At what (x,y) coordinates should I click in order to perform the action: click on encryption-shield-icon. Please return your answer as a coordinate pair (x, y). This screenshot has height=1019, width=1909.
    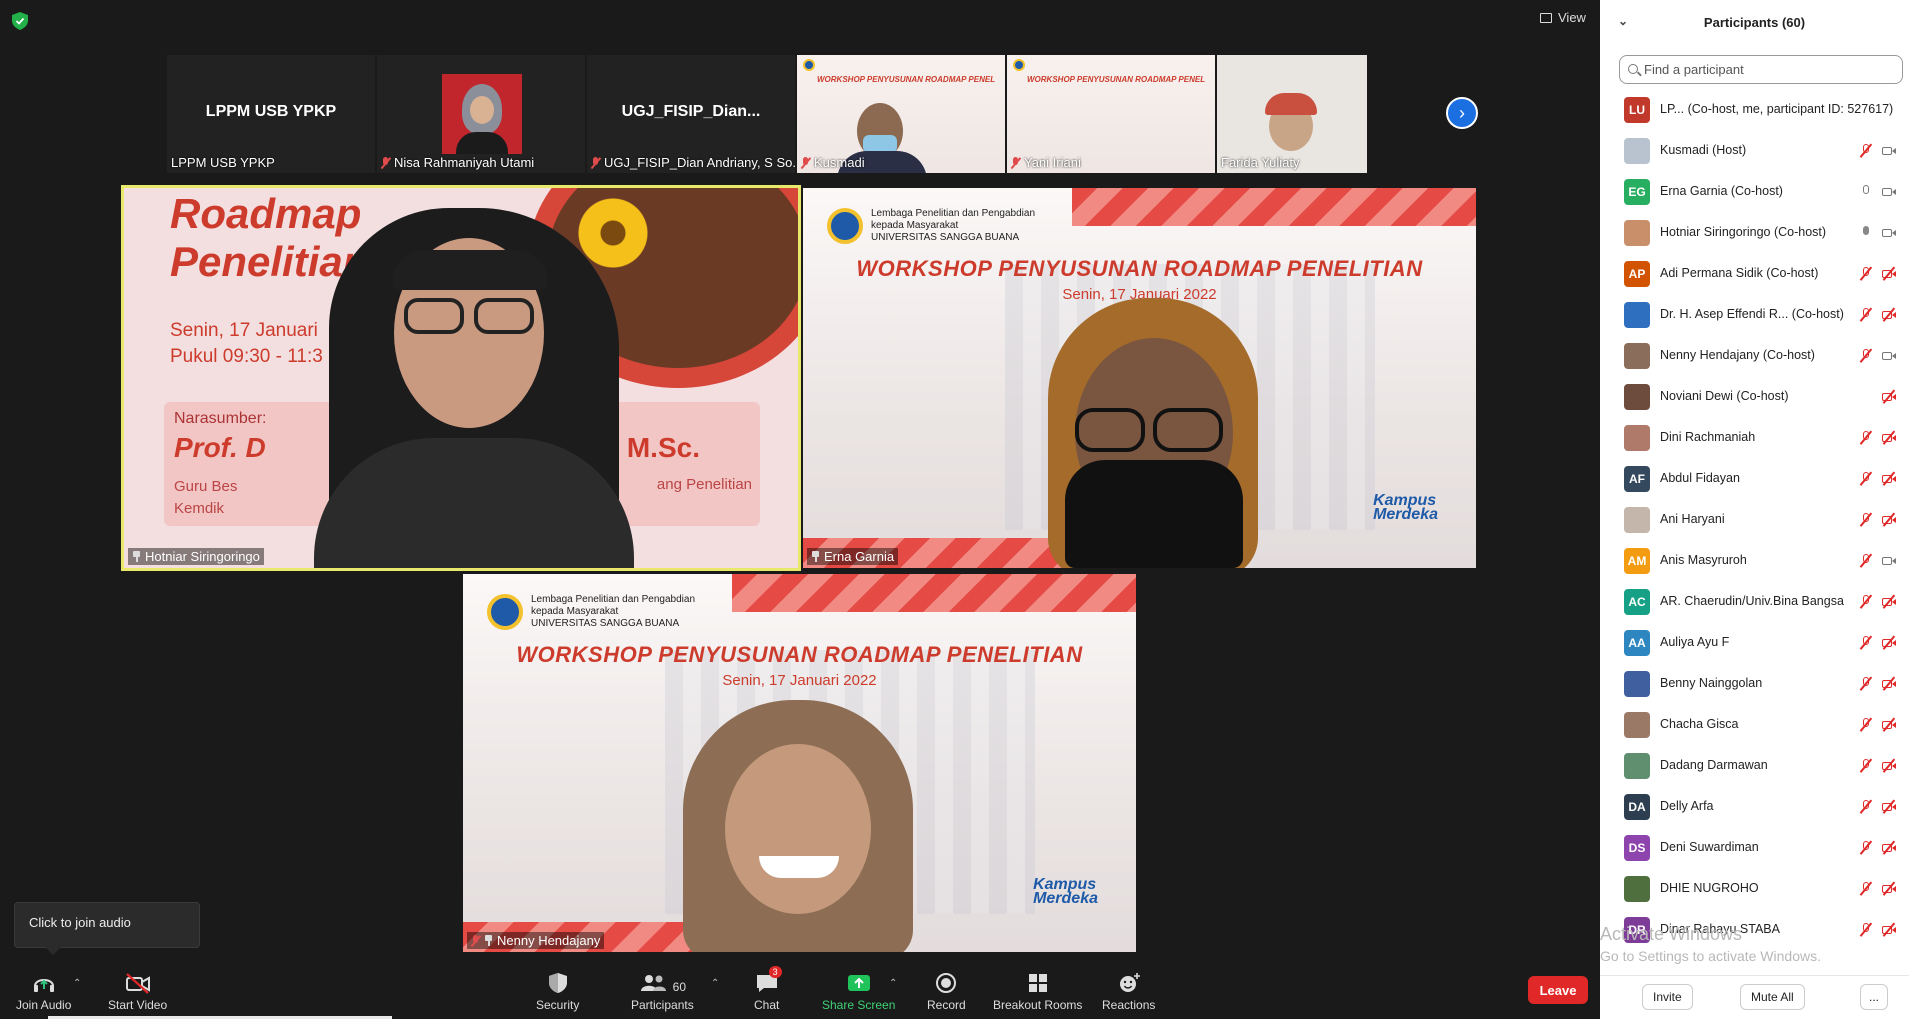
    Looking at the image, I should click on (20, 21).